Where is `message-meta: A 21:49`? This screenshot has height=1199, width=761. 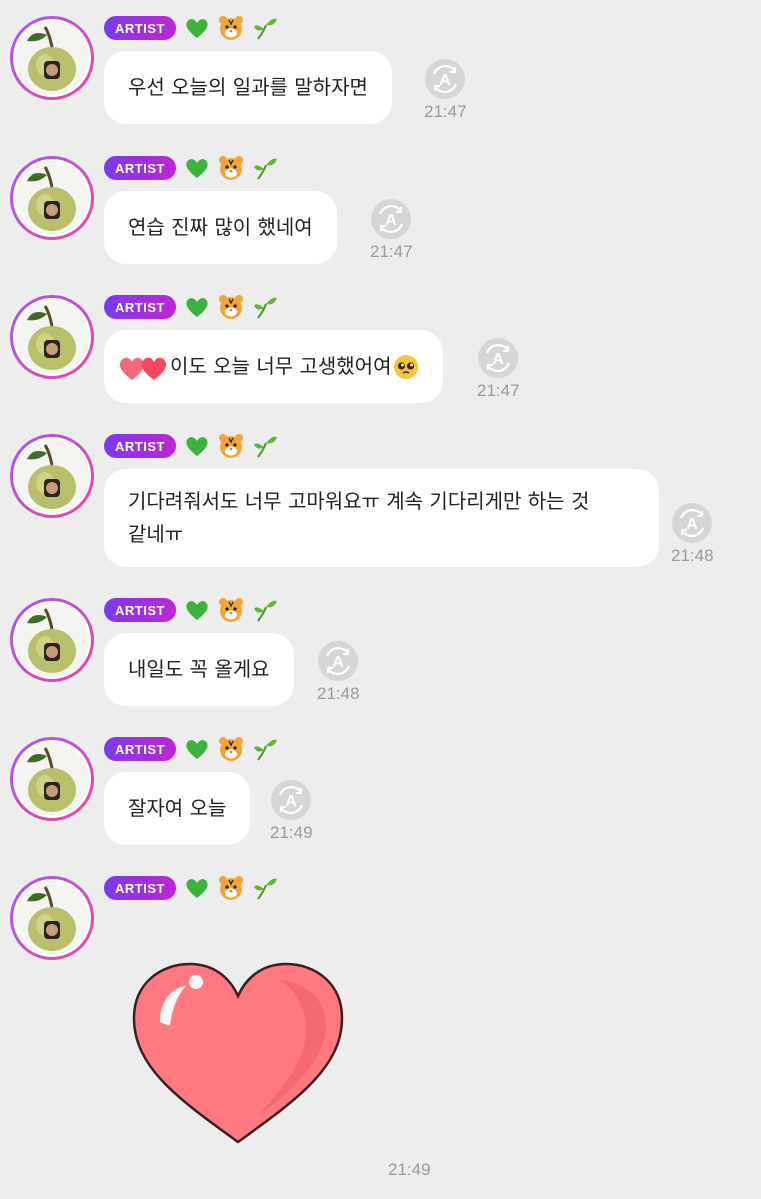
message-meta: A 21:49 is located at coordinates (291, 811).